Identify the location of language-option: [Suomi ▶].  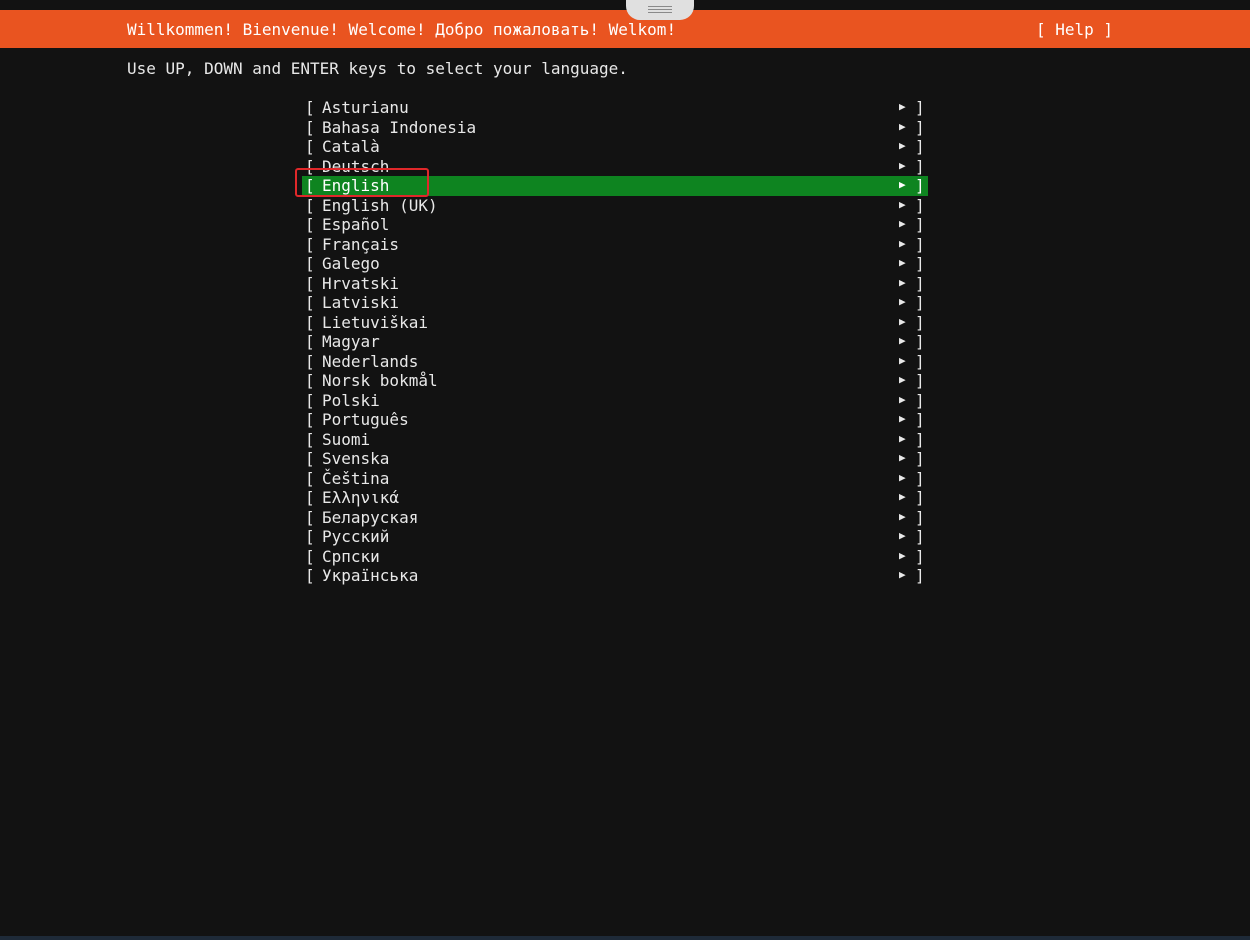
(615, 440).